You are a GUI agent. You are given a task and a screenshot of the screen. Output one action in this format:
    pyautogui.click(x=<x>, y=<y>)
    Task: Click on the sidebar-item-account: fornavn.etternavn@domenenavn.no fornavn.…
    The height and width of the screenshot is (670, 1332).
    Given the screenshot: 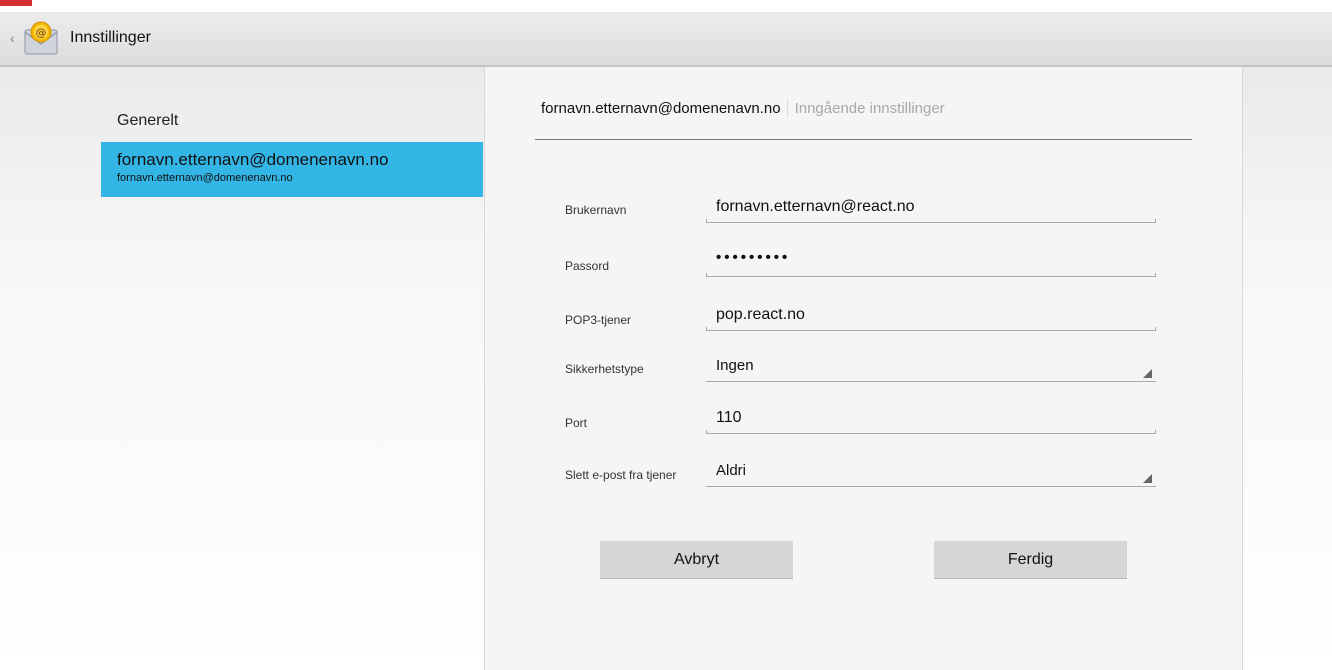 What is the action you would take?
    pyautogui.click(x=292, y=169)
    